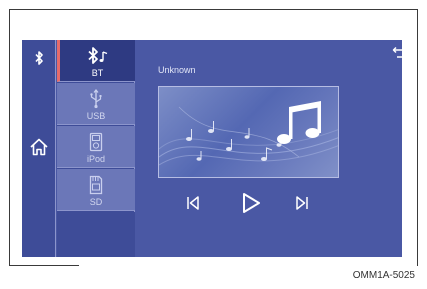  What do you see at coordinates (299, 122) in the screenshot?
I see `beamed-note-graphic` at bounding box center [299, 122].